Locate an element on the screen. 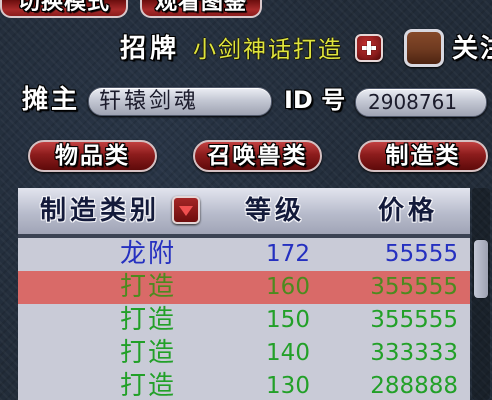 The width and height of the screenshot is (492, 400). tab-summoned-beasts: 召唤兽类 is located at coordinates (257, 156).